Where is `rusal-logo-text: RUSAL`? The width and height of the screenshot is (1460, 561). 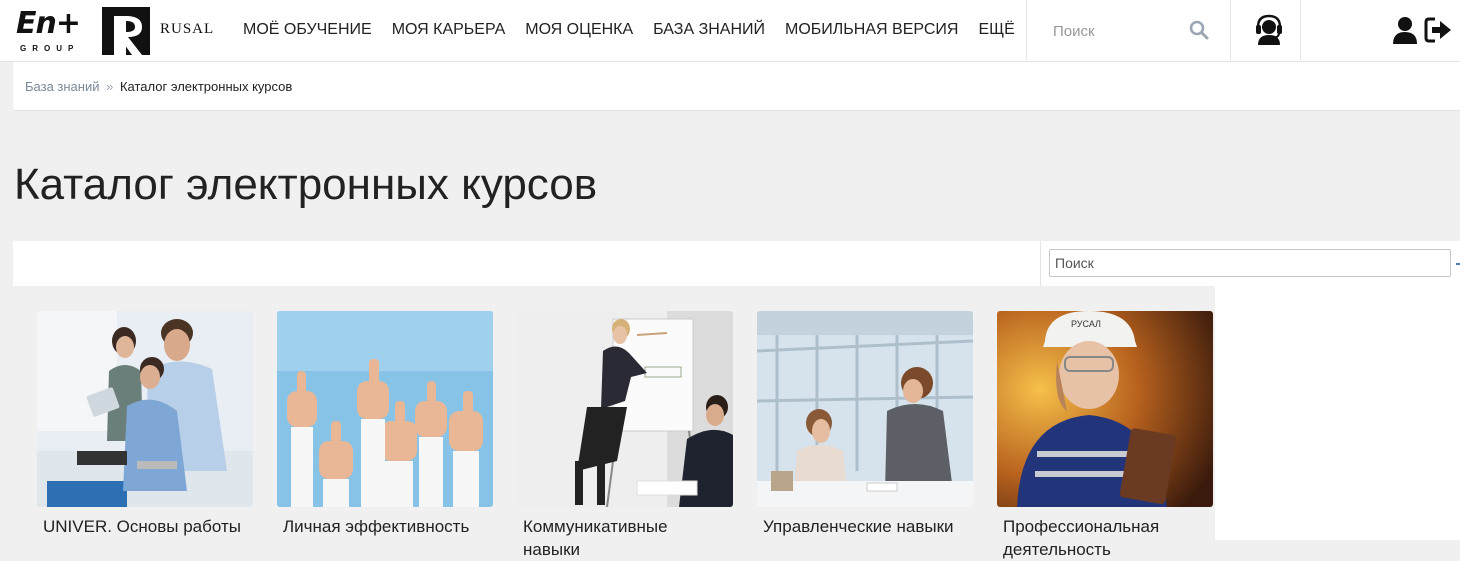
rusal-logo-text: RUSAL is located at coordinates (187, 29).